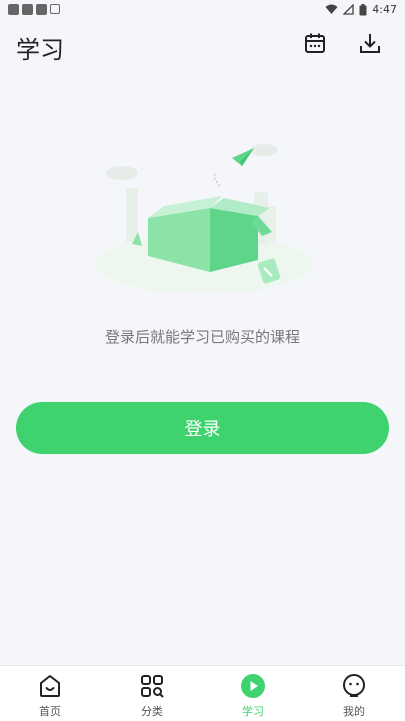  I want to click on category-icon, so click(152, 686).